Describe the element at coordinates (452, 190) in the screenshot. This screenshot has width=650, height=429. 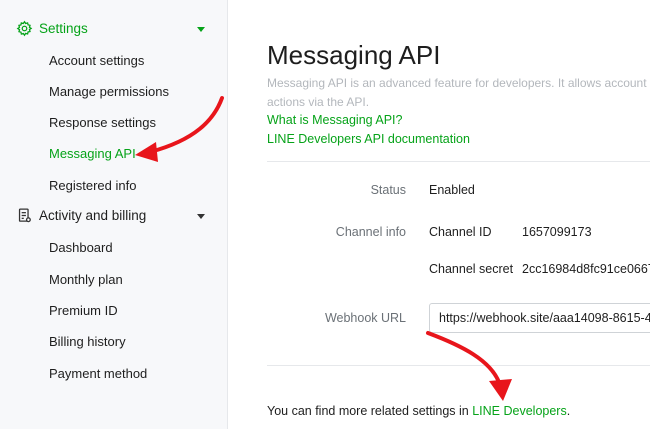
I see `status-value: Enabled` at that location.